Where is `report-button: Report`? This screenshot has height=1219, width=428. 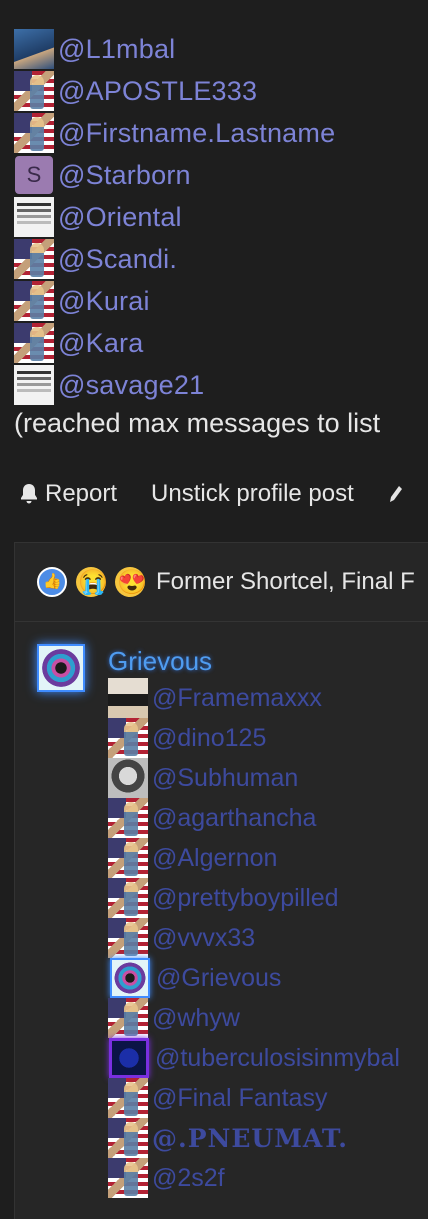 report-button: Report is located at coordinates (68, 494).